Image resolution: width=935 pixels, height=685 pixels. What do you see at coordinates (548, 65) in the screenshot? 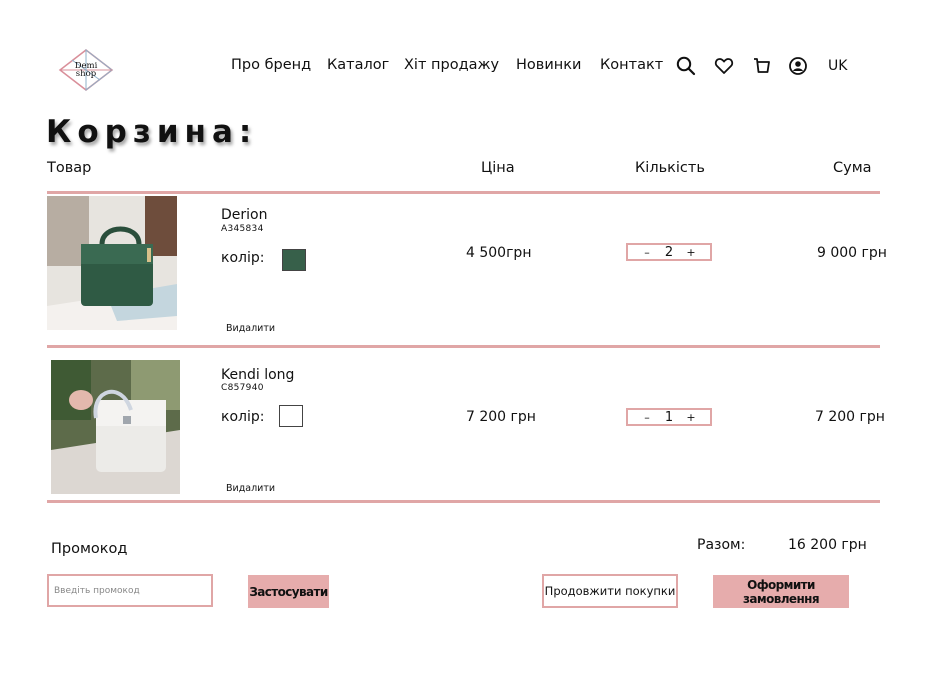
I see `nav-link-new: Новинки` at bounding box center [548, 65].